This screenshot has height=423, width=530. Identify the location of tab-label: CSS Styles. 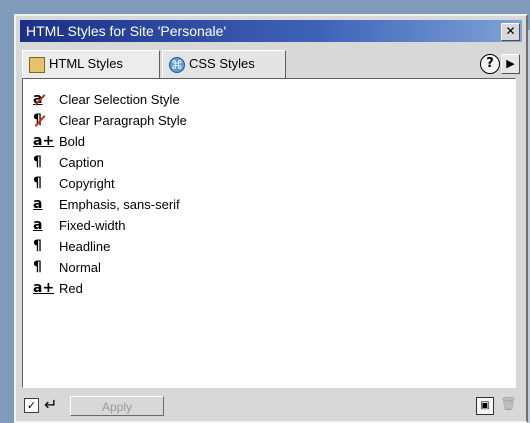
(222, 63).